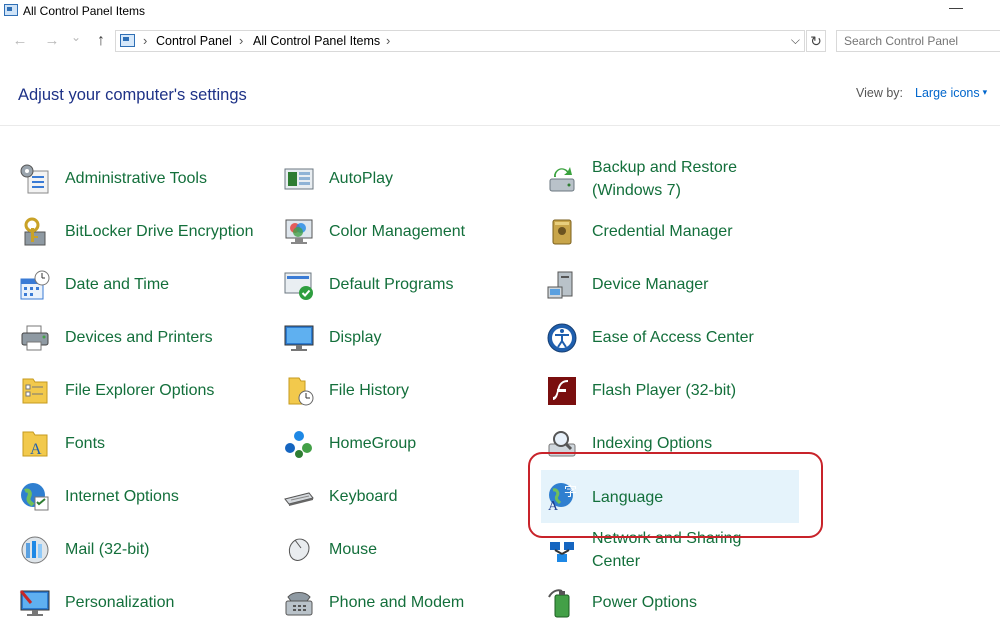 This screenshot has width=1000, height=626. What do you see at coordinates (84, 11) in the screenshot?
I see `window-title: All Control Panel Items` at bounding box center [84, 11].